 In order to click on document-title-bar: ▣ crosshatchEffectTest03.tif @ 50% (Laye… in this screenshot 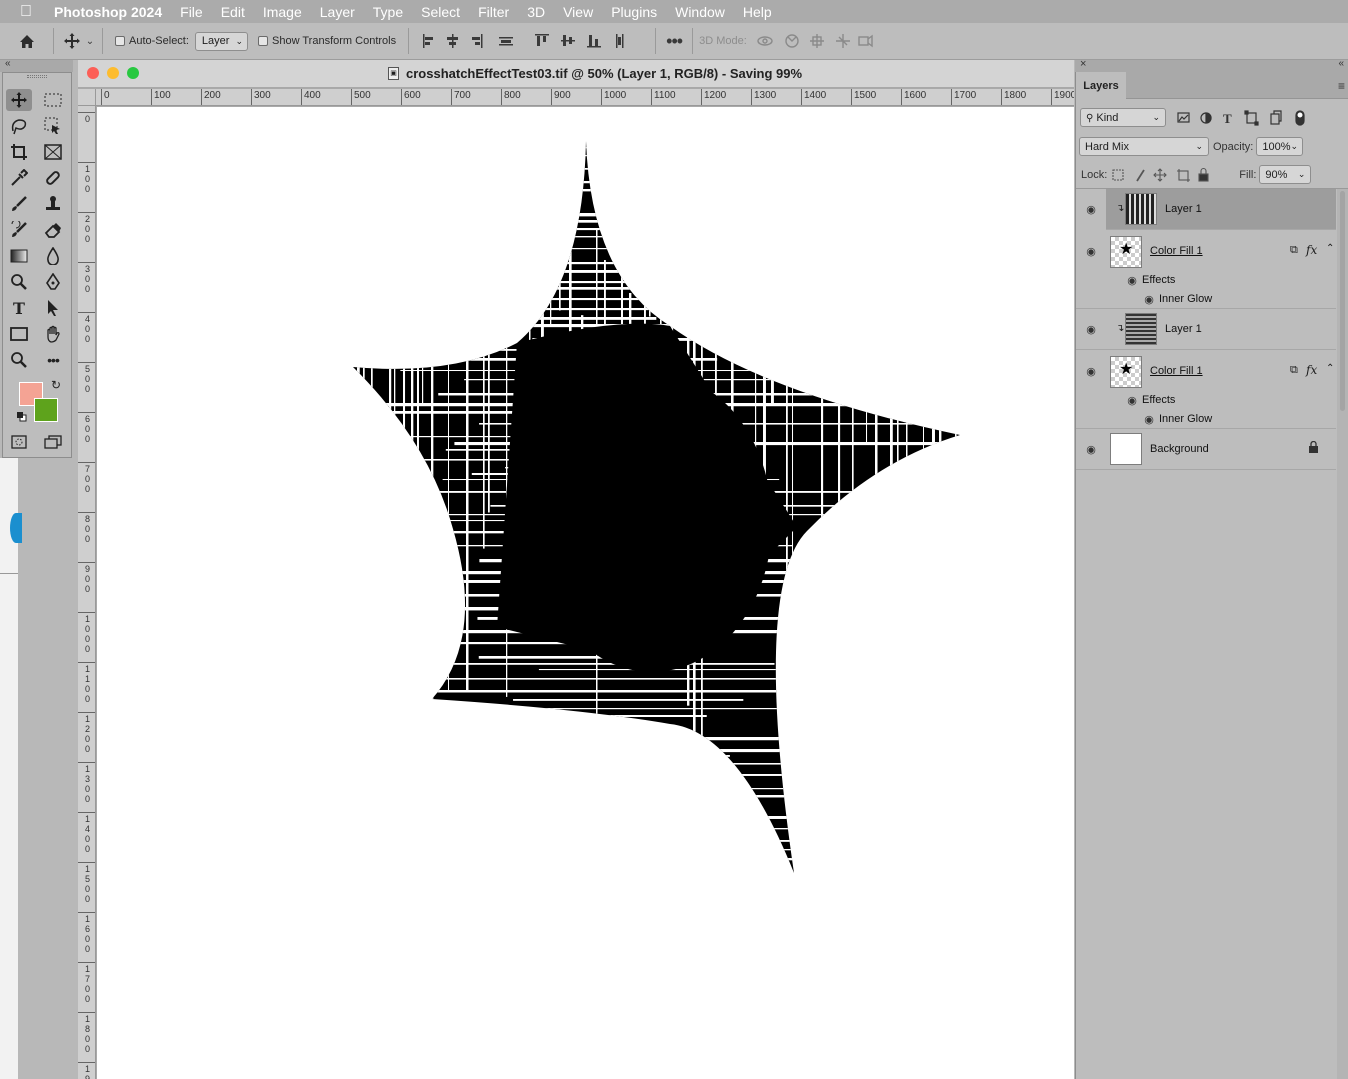, I will do `click(576, 74)`.